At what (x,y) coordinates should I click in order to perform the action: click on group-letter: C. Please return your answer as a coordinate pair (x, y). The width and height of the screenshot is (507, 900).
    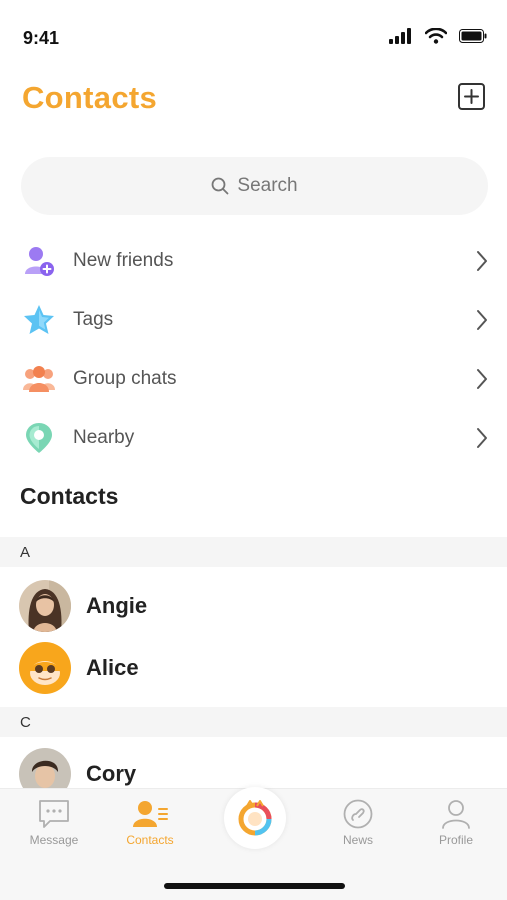
    Looking at the image, I should click on (25, 722).